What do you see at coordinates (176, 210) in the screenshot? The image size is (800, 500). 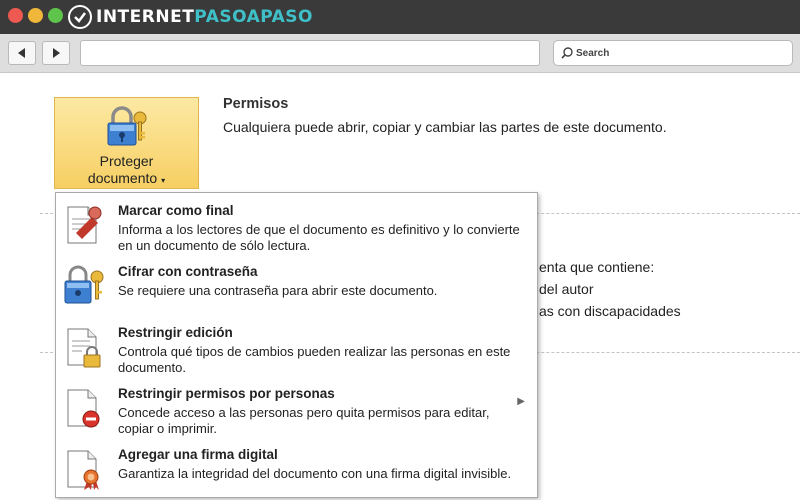 I see `menu-item-title: Marcar como final` at bounding box center [176, 210].